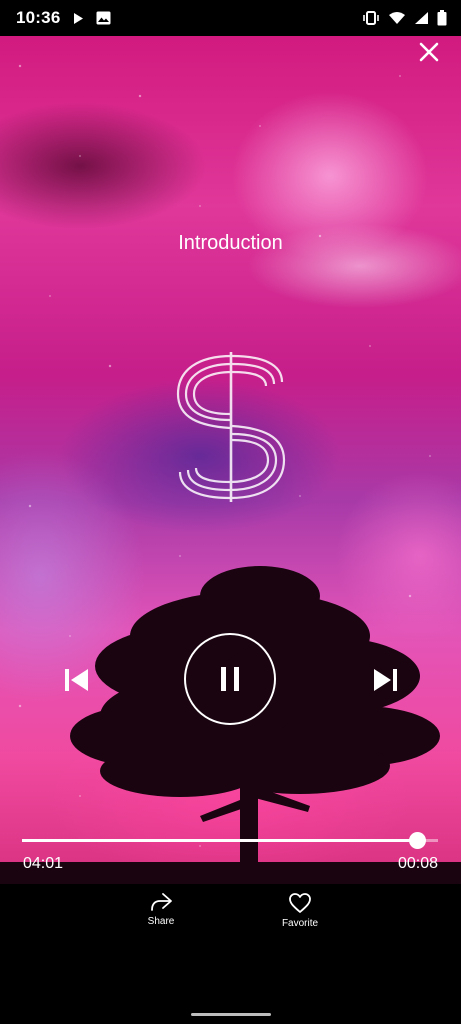 The height and width of the screenshot is (1024, 461). I want to click on share-button: Share, so click(161, 909).